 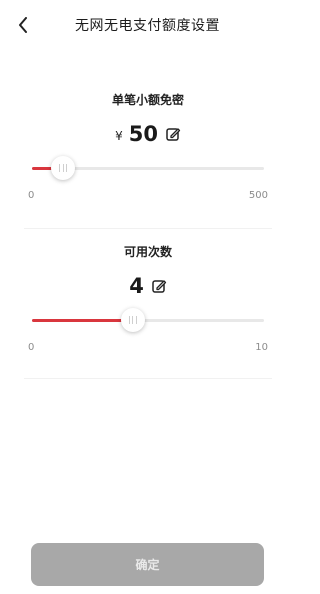 I want to click on page-title: 无网无电支付额度设置, so click(x=147, y=26).